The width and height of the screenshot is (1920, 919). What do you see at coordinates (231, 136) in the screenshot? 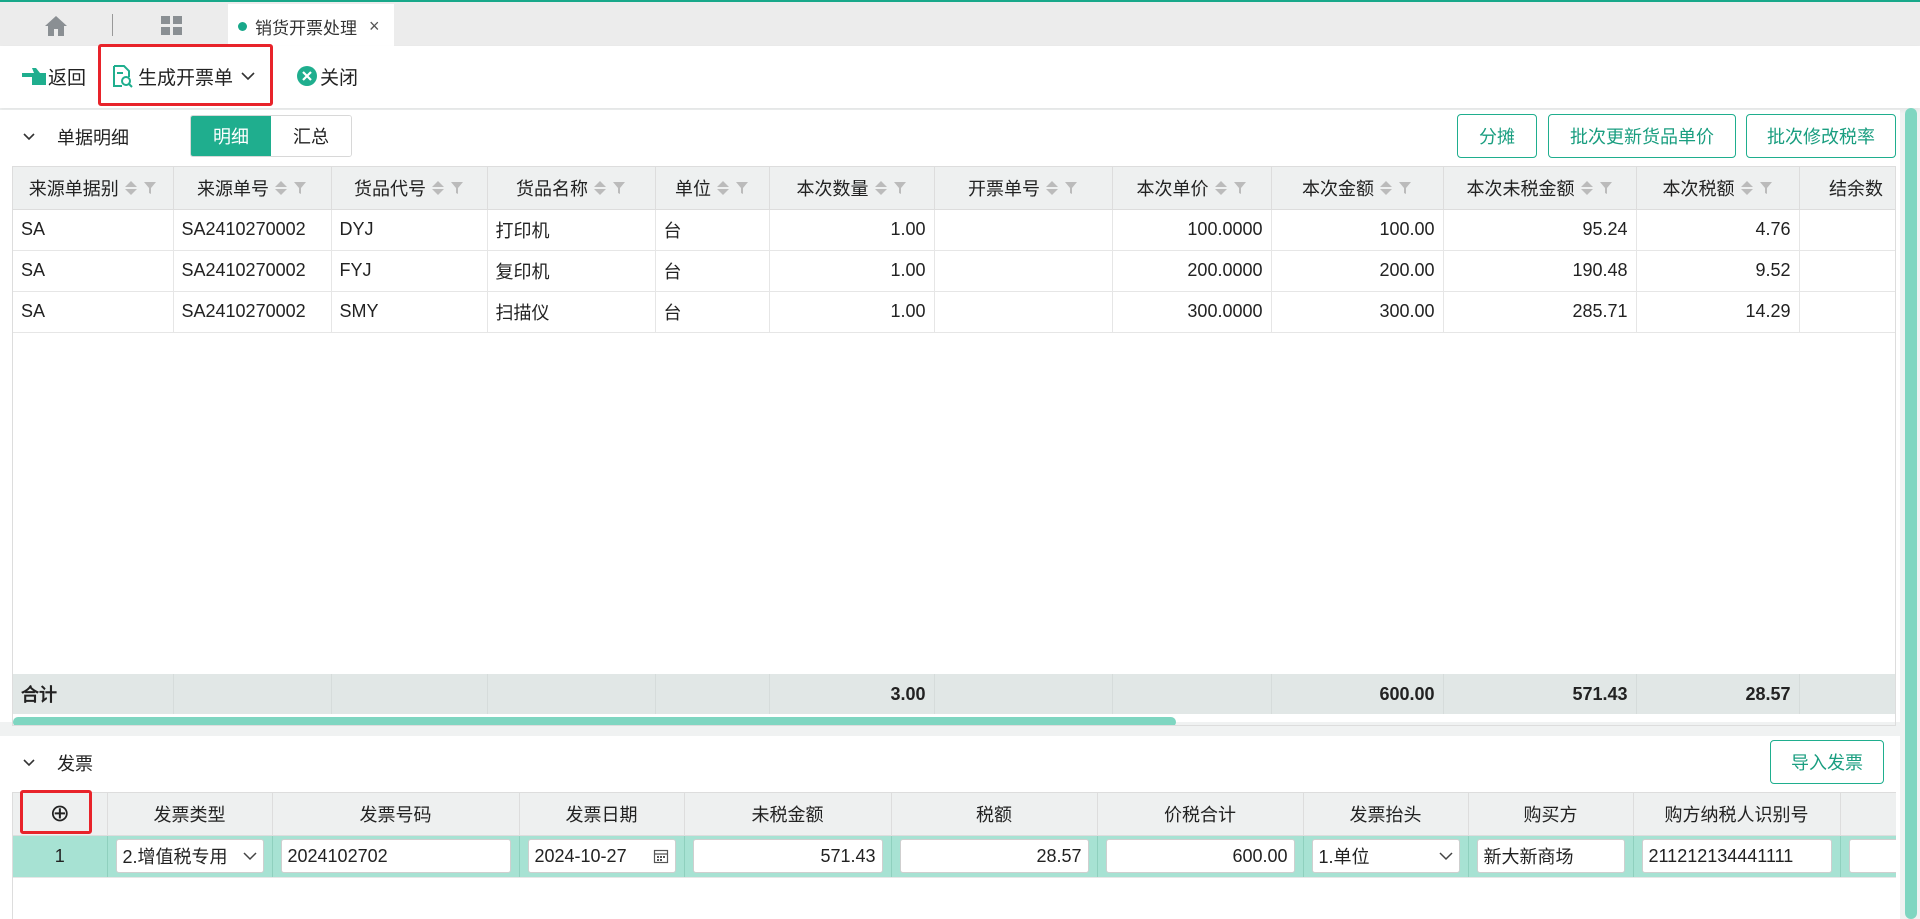
I see `tab-detail: 明细` at bounding box center [231, 136].